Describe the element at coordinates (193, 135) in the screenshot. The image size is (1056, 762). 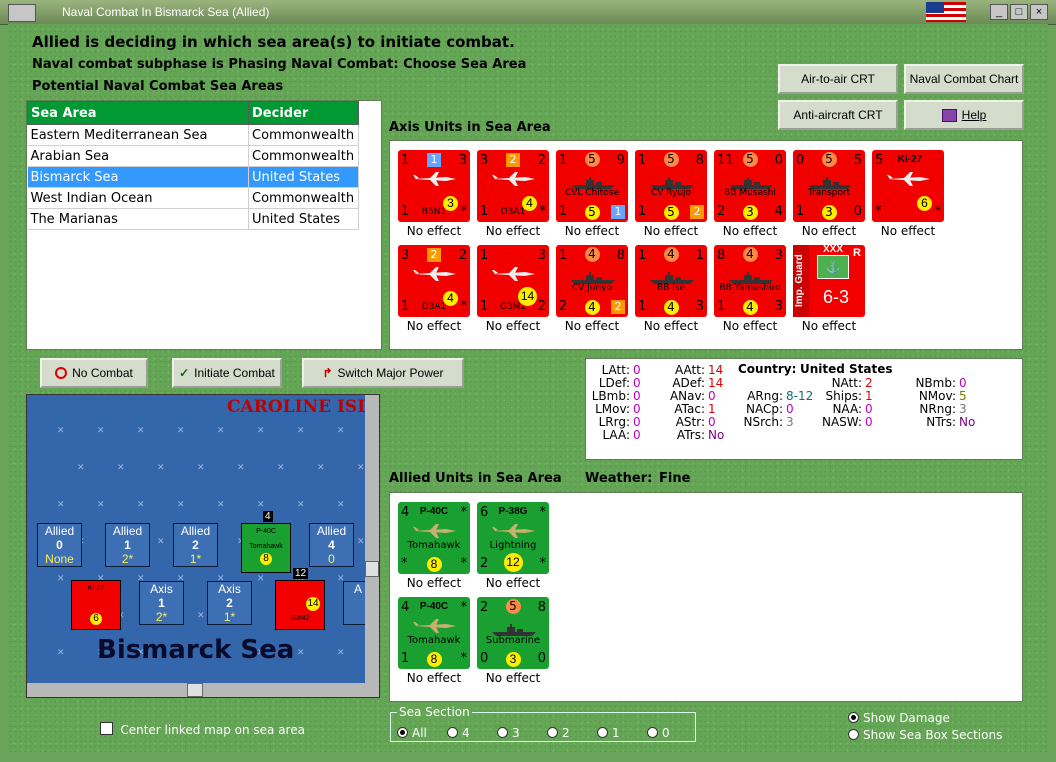
I see `table-row: Eastern Mediterranean Sea Commonwealth` at that location.